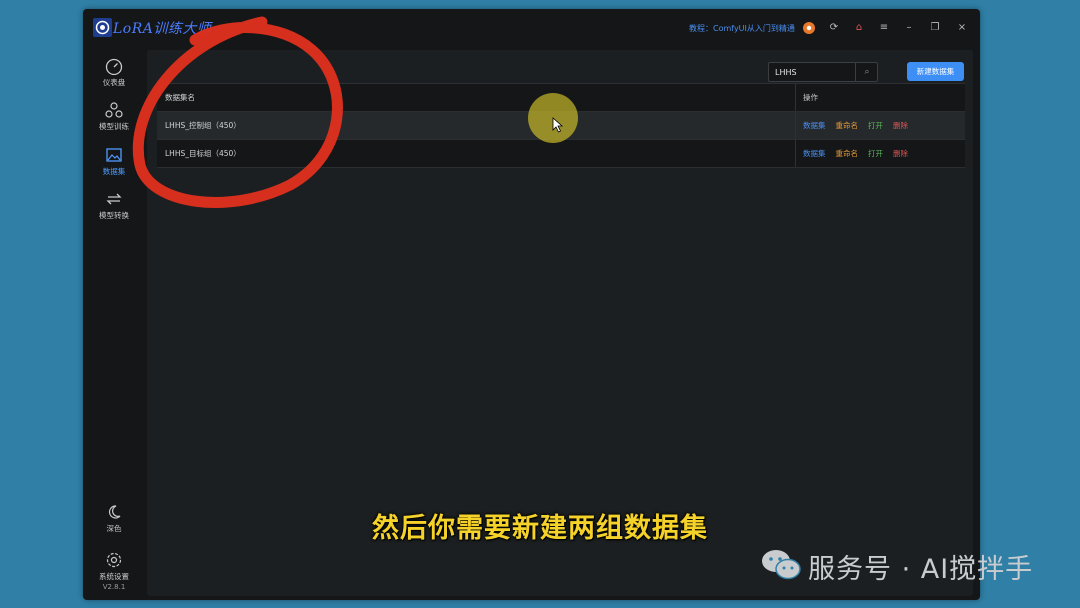  I want to click on search-box: ⌕, so click(823, 72).